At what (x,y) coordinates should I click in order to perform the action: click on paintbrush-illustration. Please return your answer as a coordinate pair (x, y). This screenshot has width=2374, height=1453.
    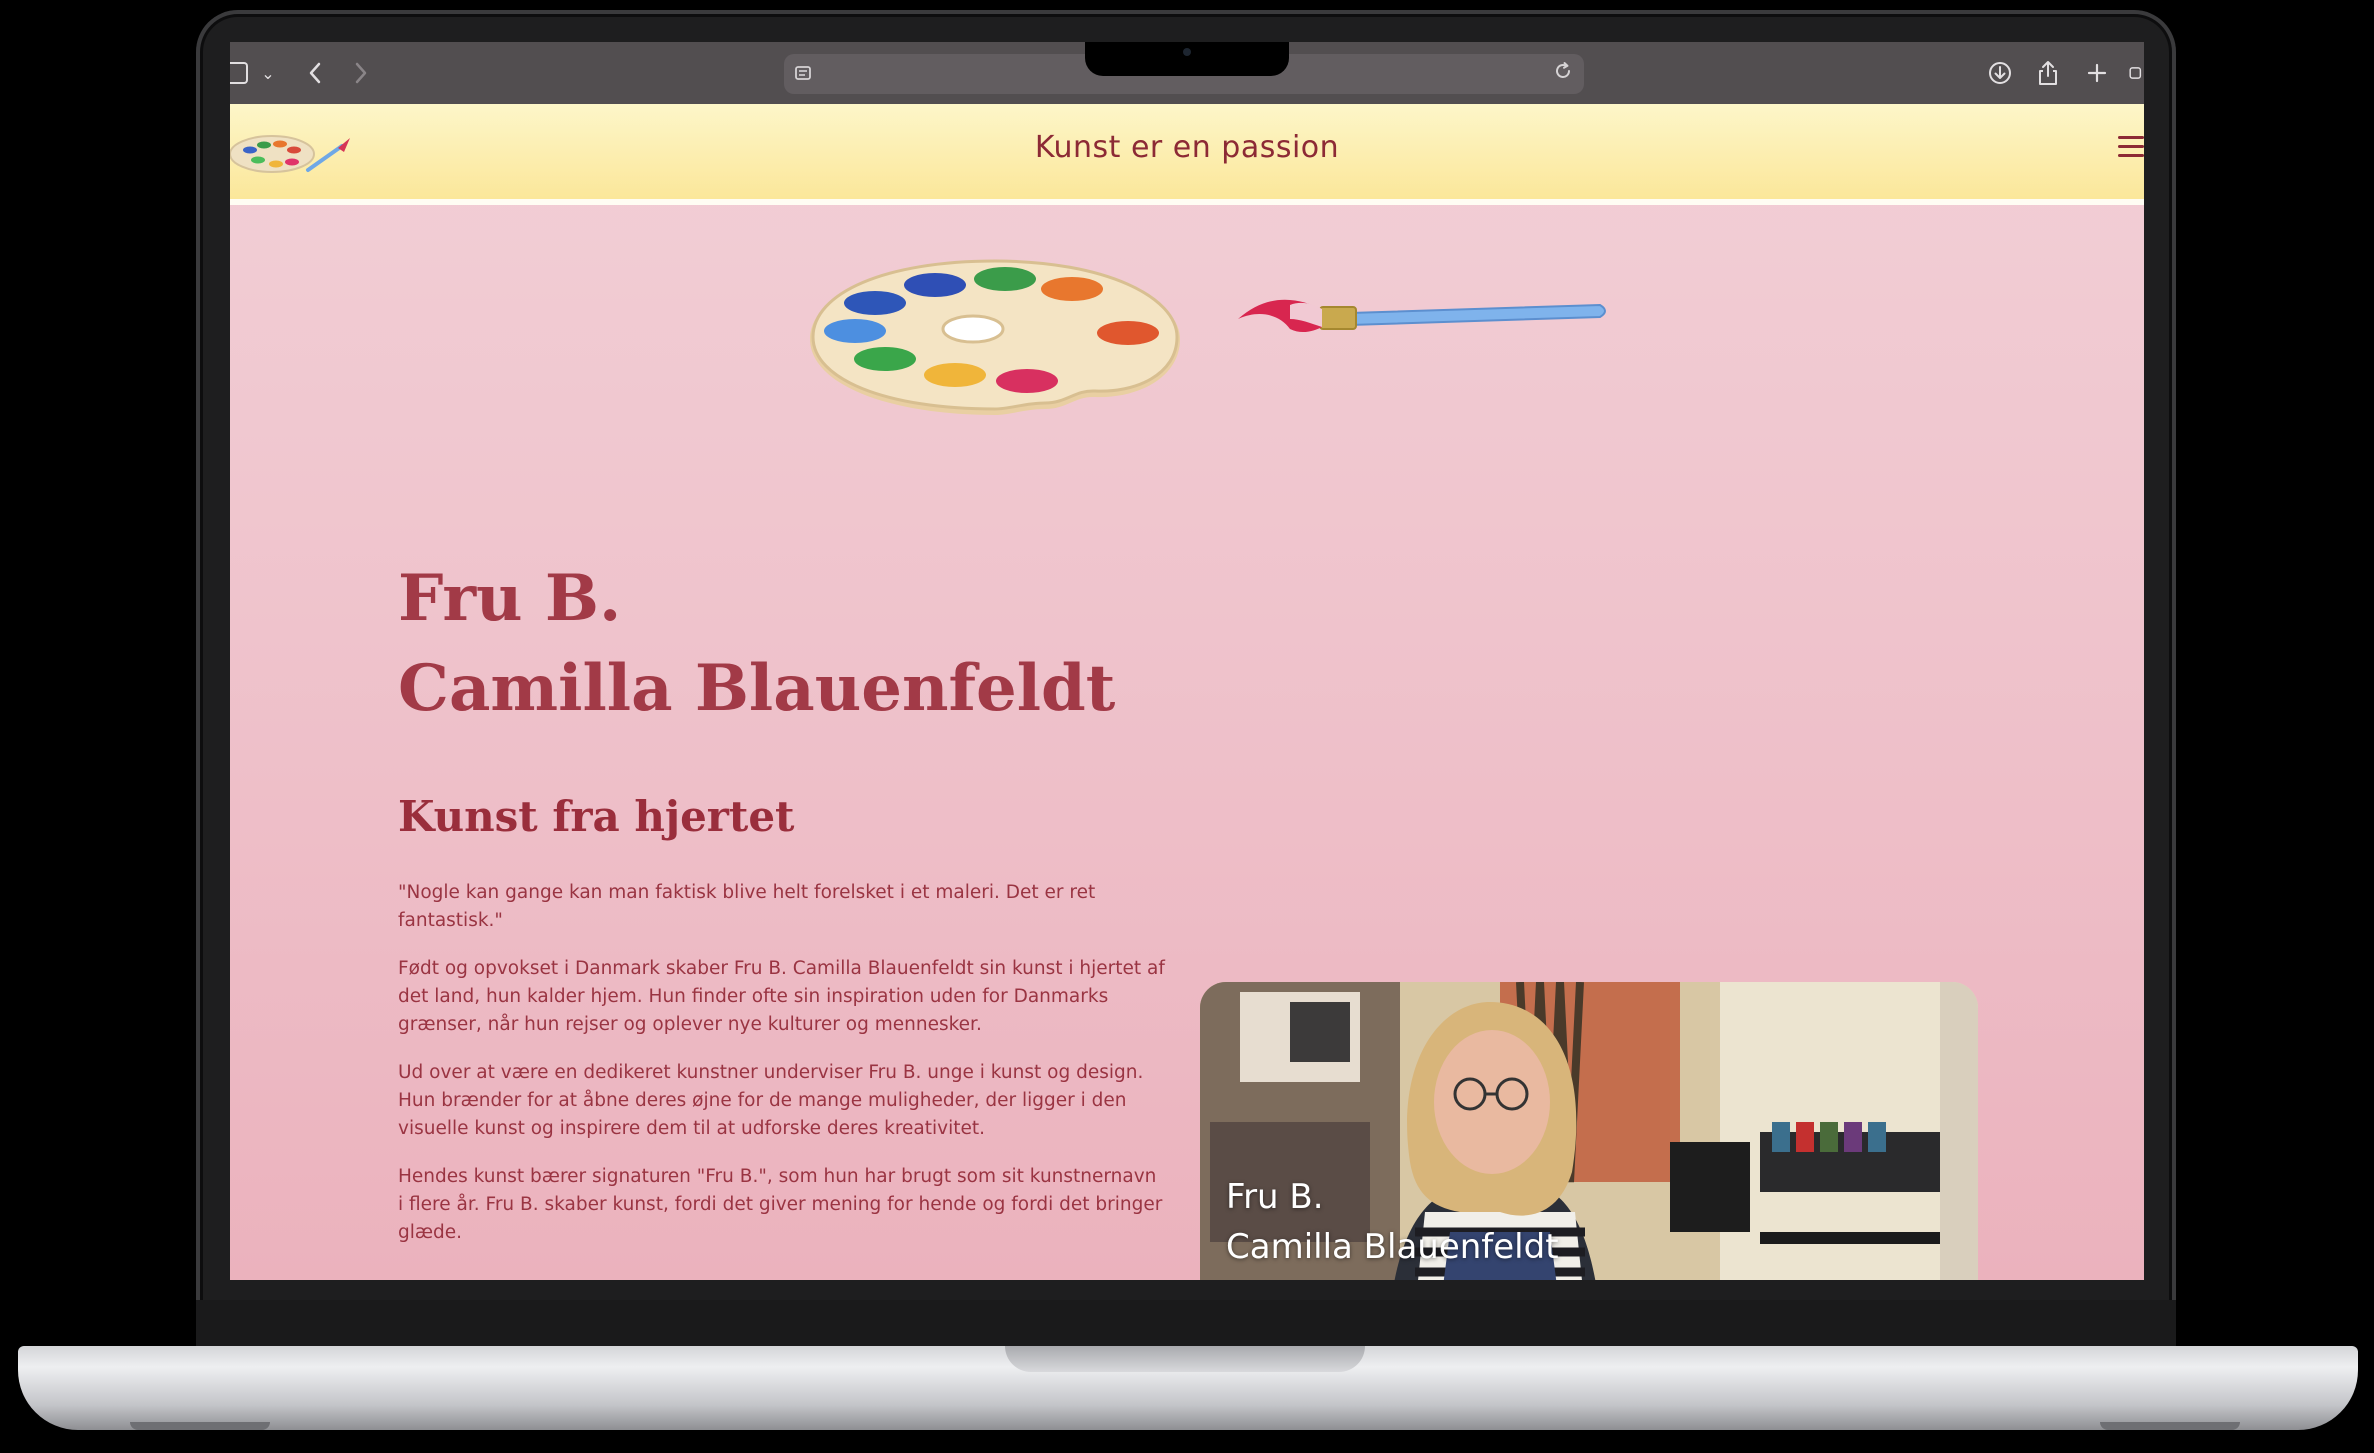
    Looking at the image, I should click on (1422, 316).